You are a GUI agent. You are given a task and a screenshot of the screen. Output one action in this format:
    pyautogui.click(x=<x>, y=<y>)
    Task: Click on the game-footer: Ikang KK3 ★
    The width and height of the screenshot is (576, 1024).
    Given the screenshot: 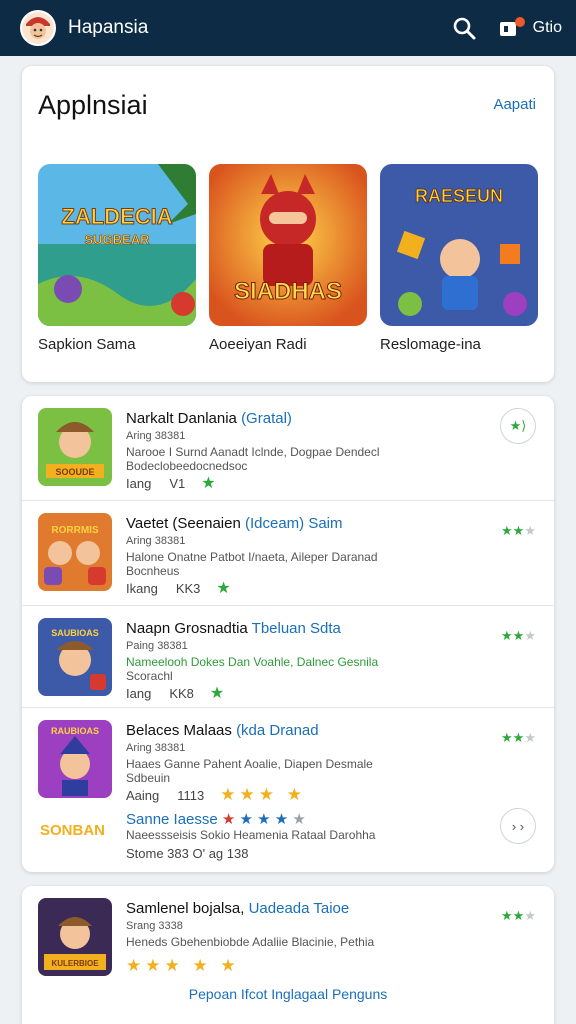 What is the action you would take?
    pyautogui.click(x=178, y=588)
    